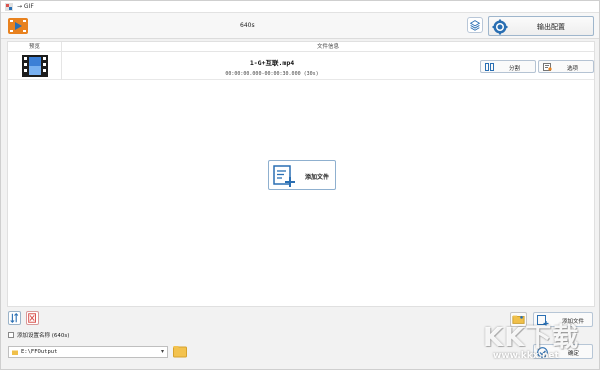 The height and width of the screenshot is (370, 600). Describe the element at coordinates (515, 69) in the screenshot. I see `split-label: 分割` at that location.